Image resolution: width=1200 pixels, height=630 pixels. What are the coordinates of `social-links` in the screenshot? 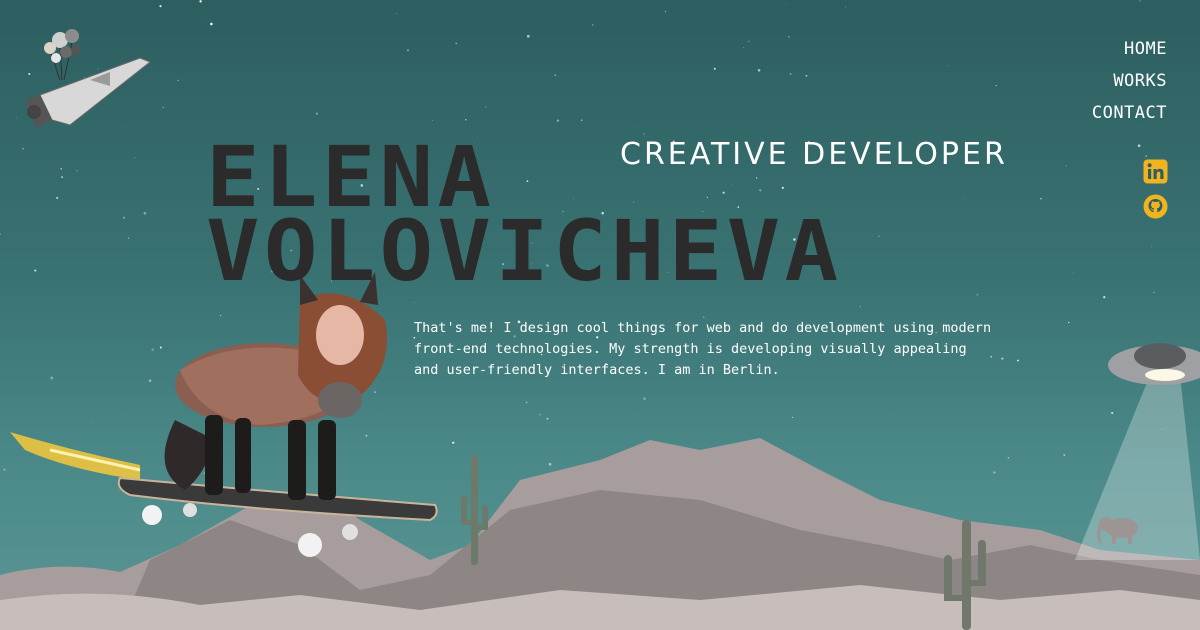 It's located at (1155, 189).